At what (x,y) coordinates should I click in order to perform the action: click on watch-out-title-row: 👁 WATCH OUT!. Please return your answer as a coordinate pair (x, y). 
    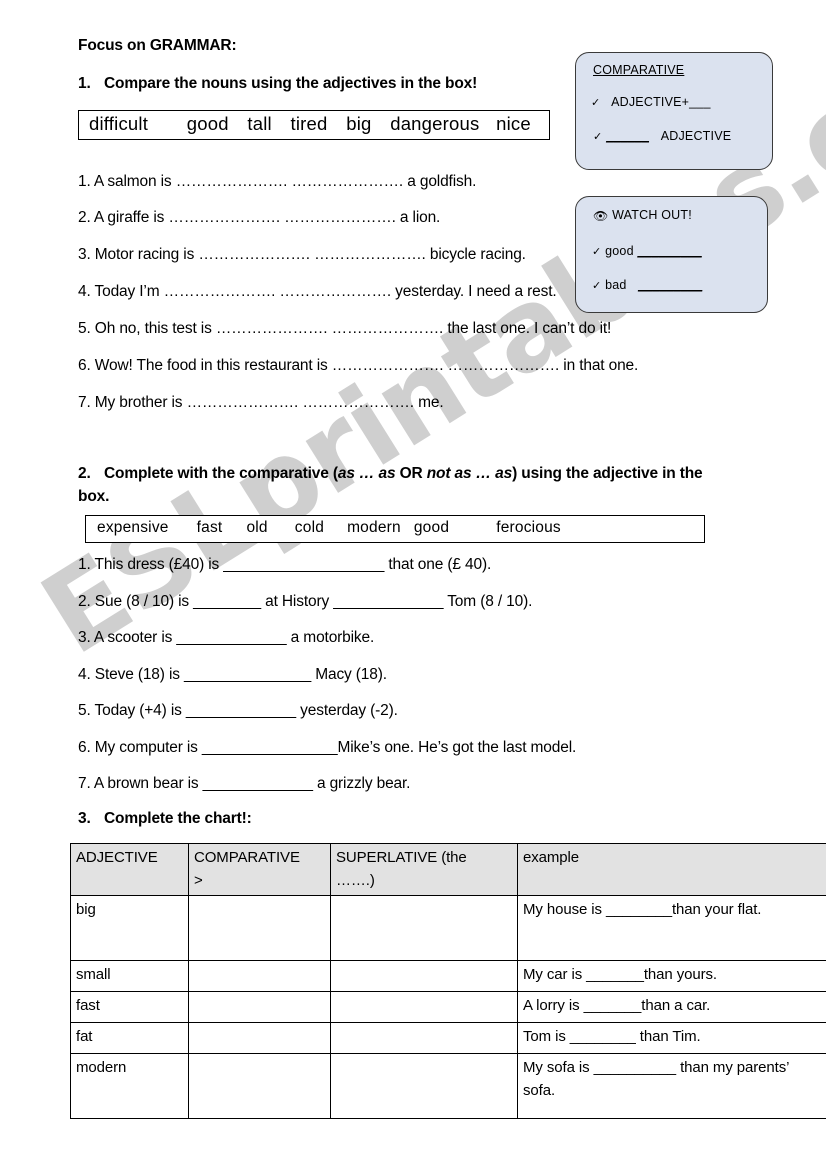
    Looking at the image, I should click on (642, 215).